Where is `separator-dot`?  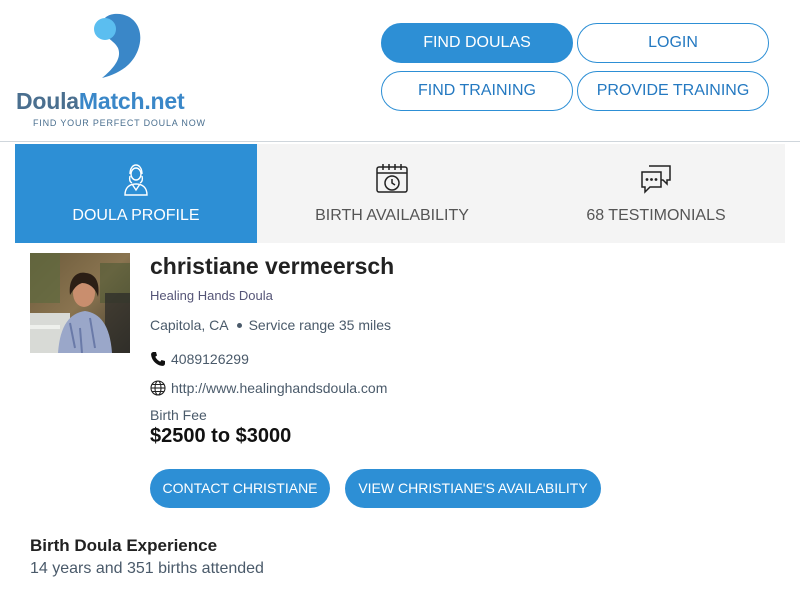
separator-dot is located at coordinates (239, 325).